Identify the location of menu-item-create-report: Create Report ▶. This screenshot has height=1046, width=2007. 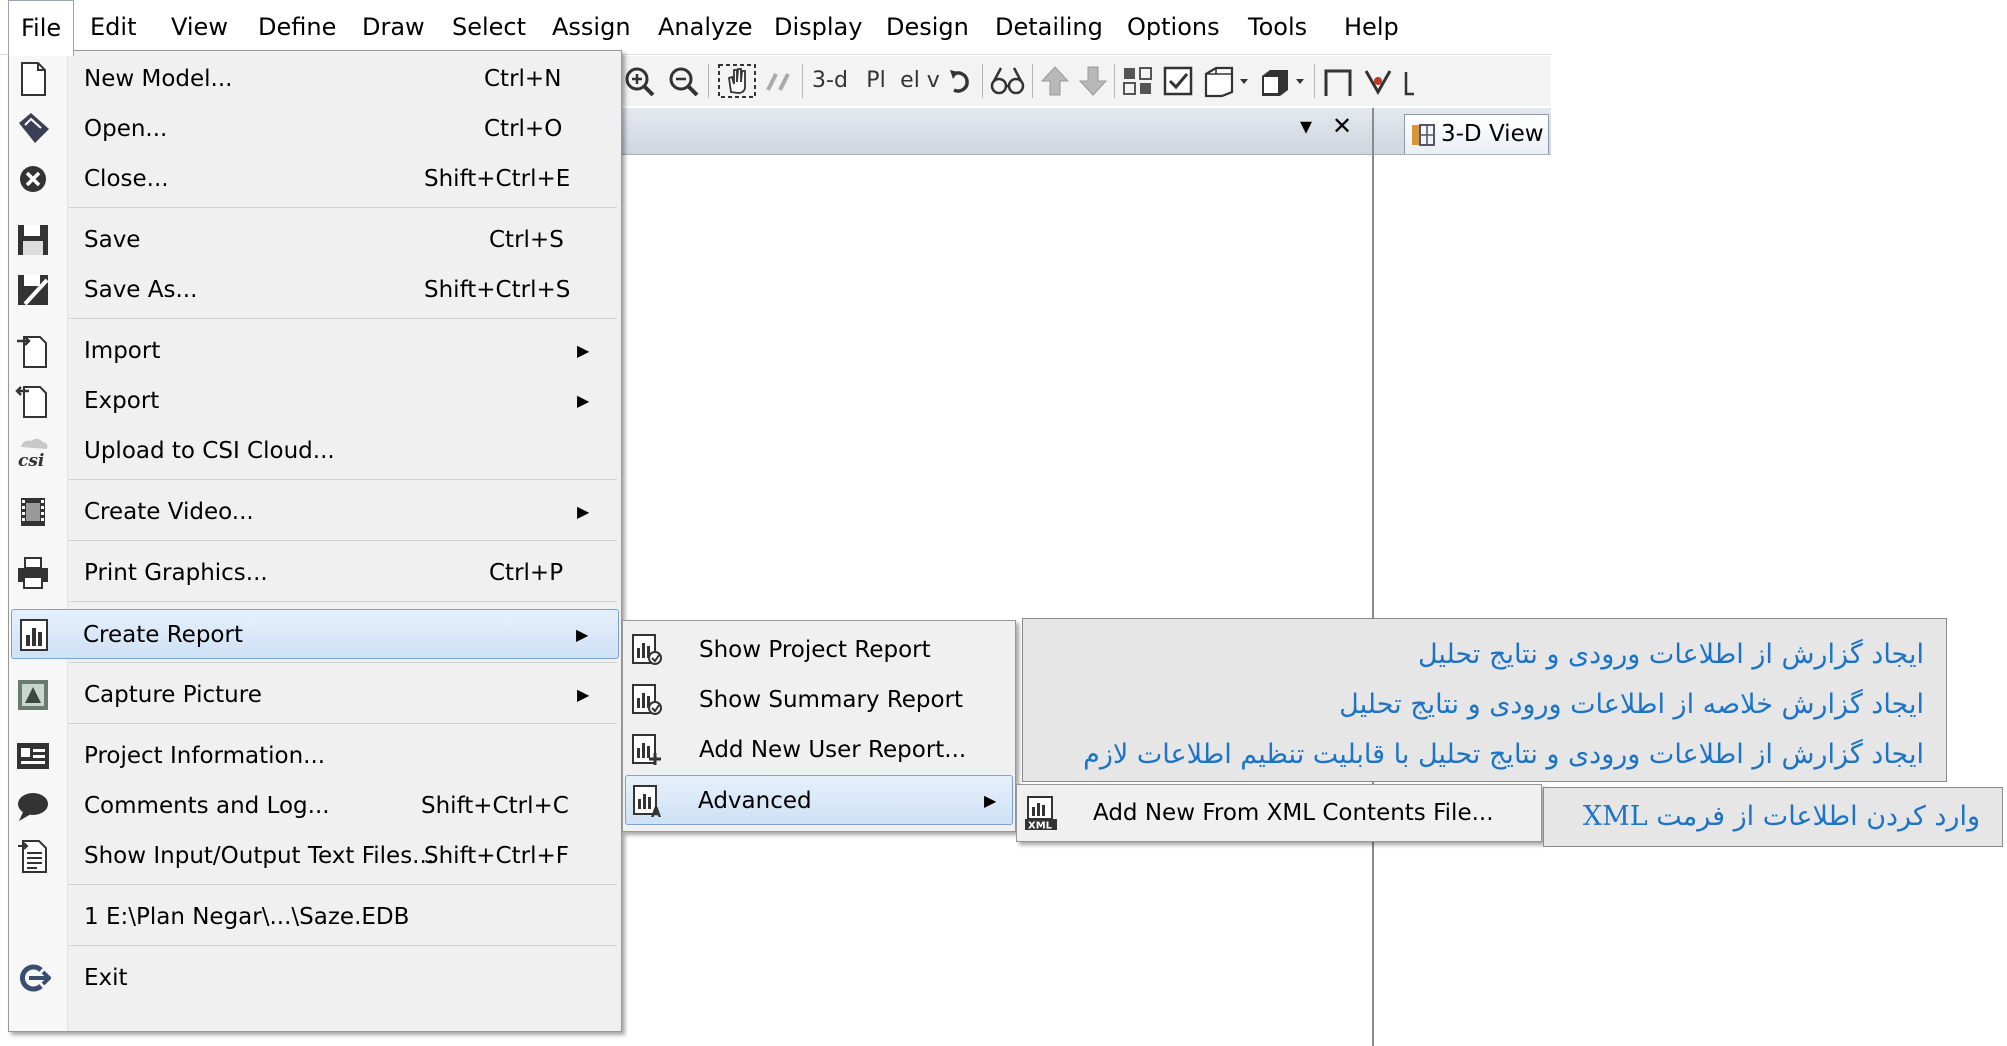
(315, 634).